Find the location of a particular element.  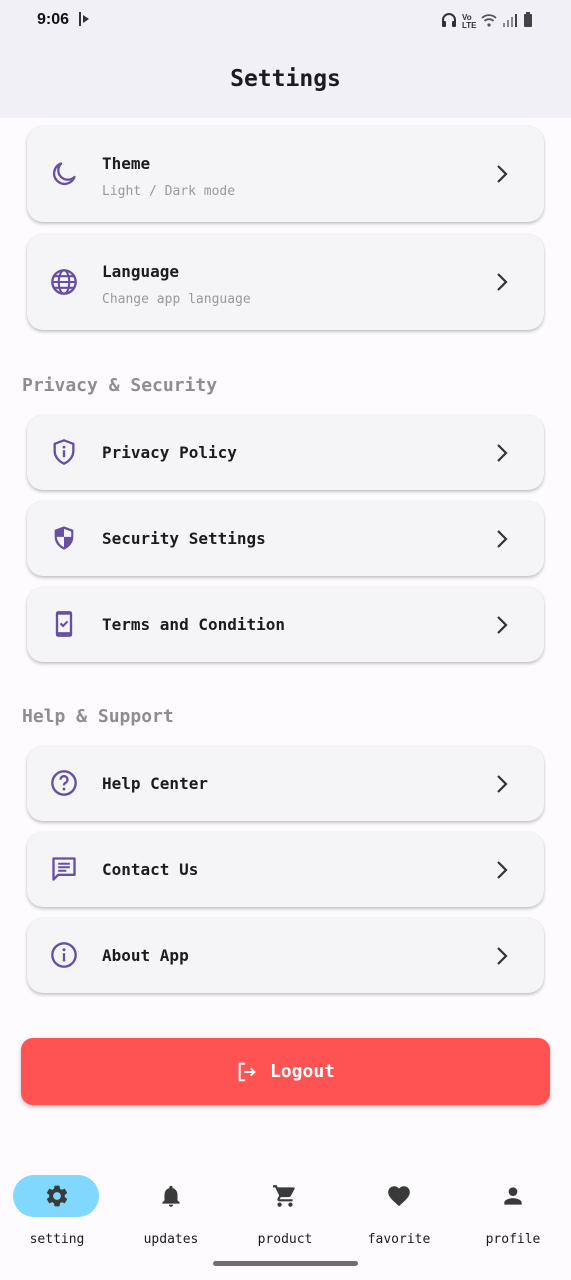

shield-info-icon is located at coordinates (64, 452).